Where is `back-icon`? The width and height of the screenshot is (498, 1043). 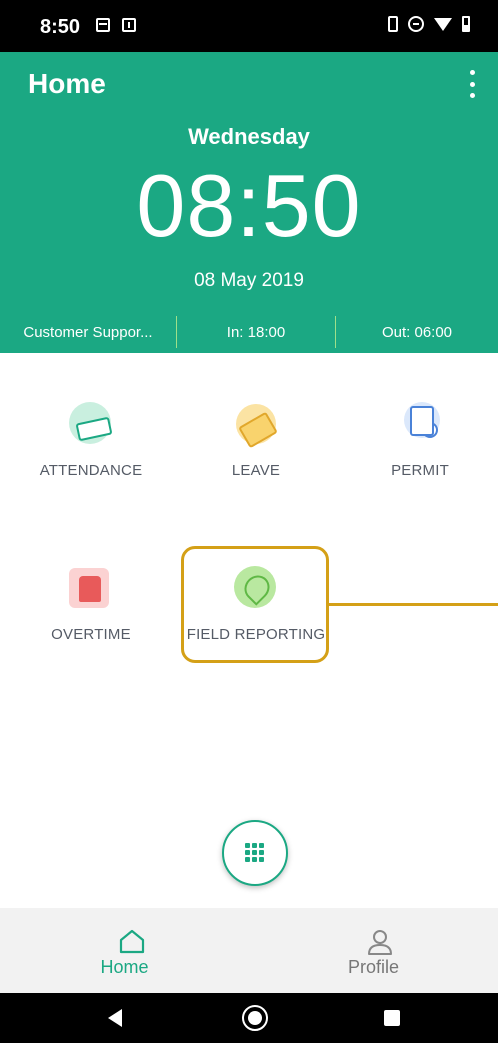 back-icon is located at coordinates (115, 1018).